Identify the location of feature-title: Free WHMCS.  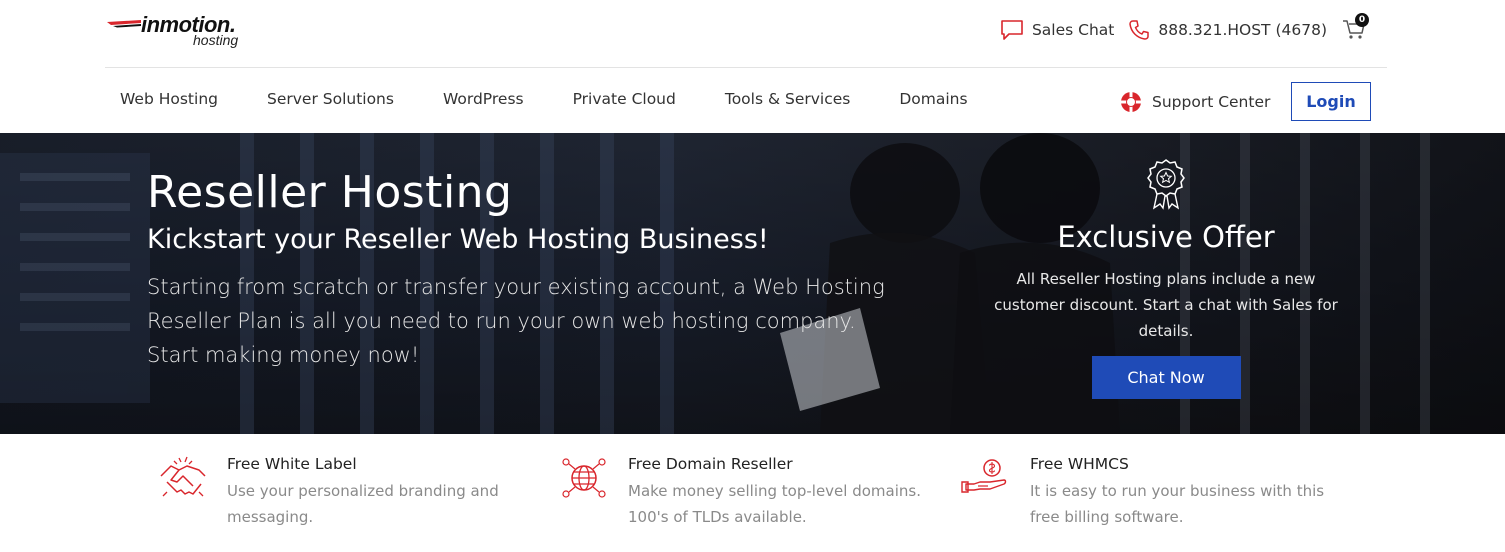
(1079, 464).